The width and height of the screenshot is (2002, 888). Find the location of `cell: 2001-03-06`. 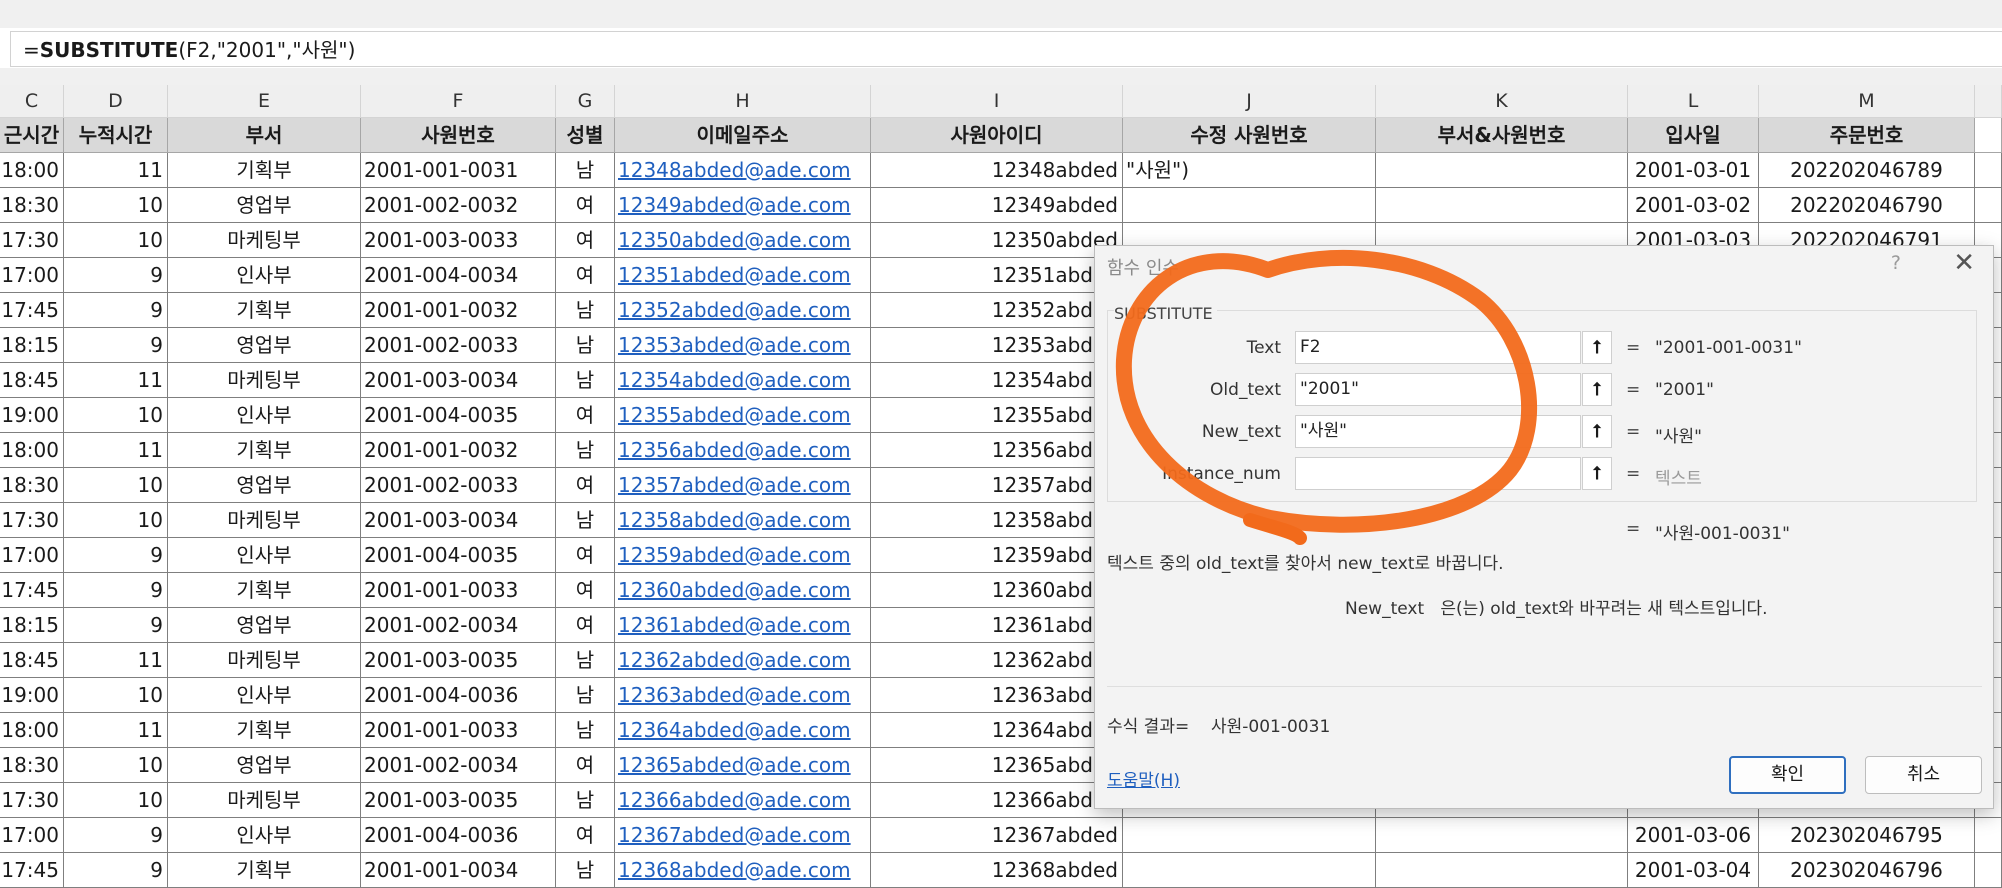

cell: 2001-03-06 is located at coordinates (1693, 835).